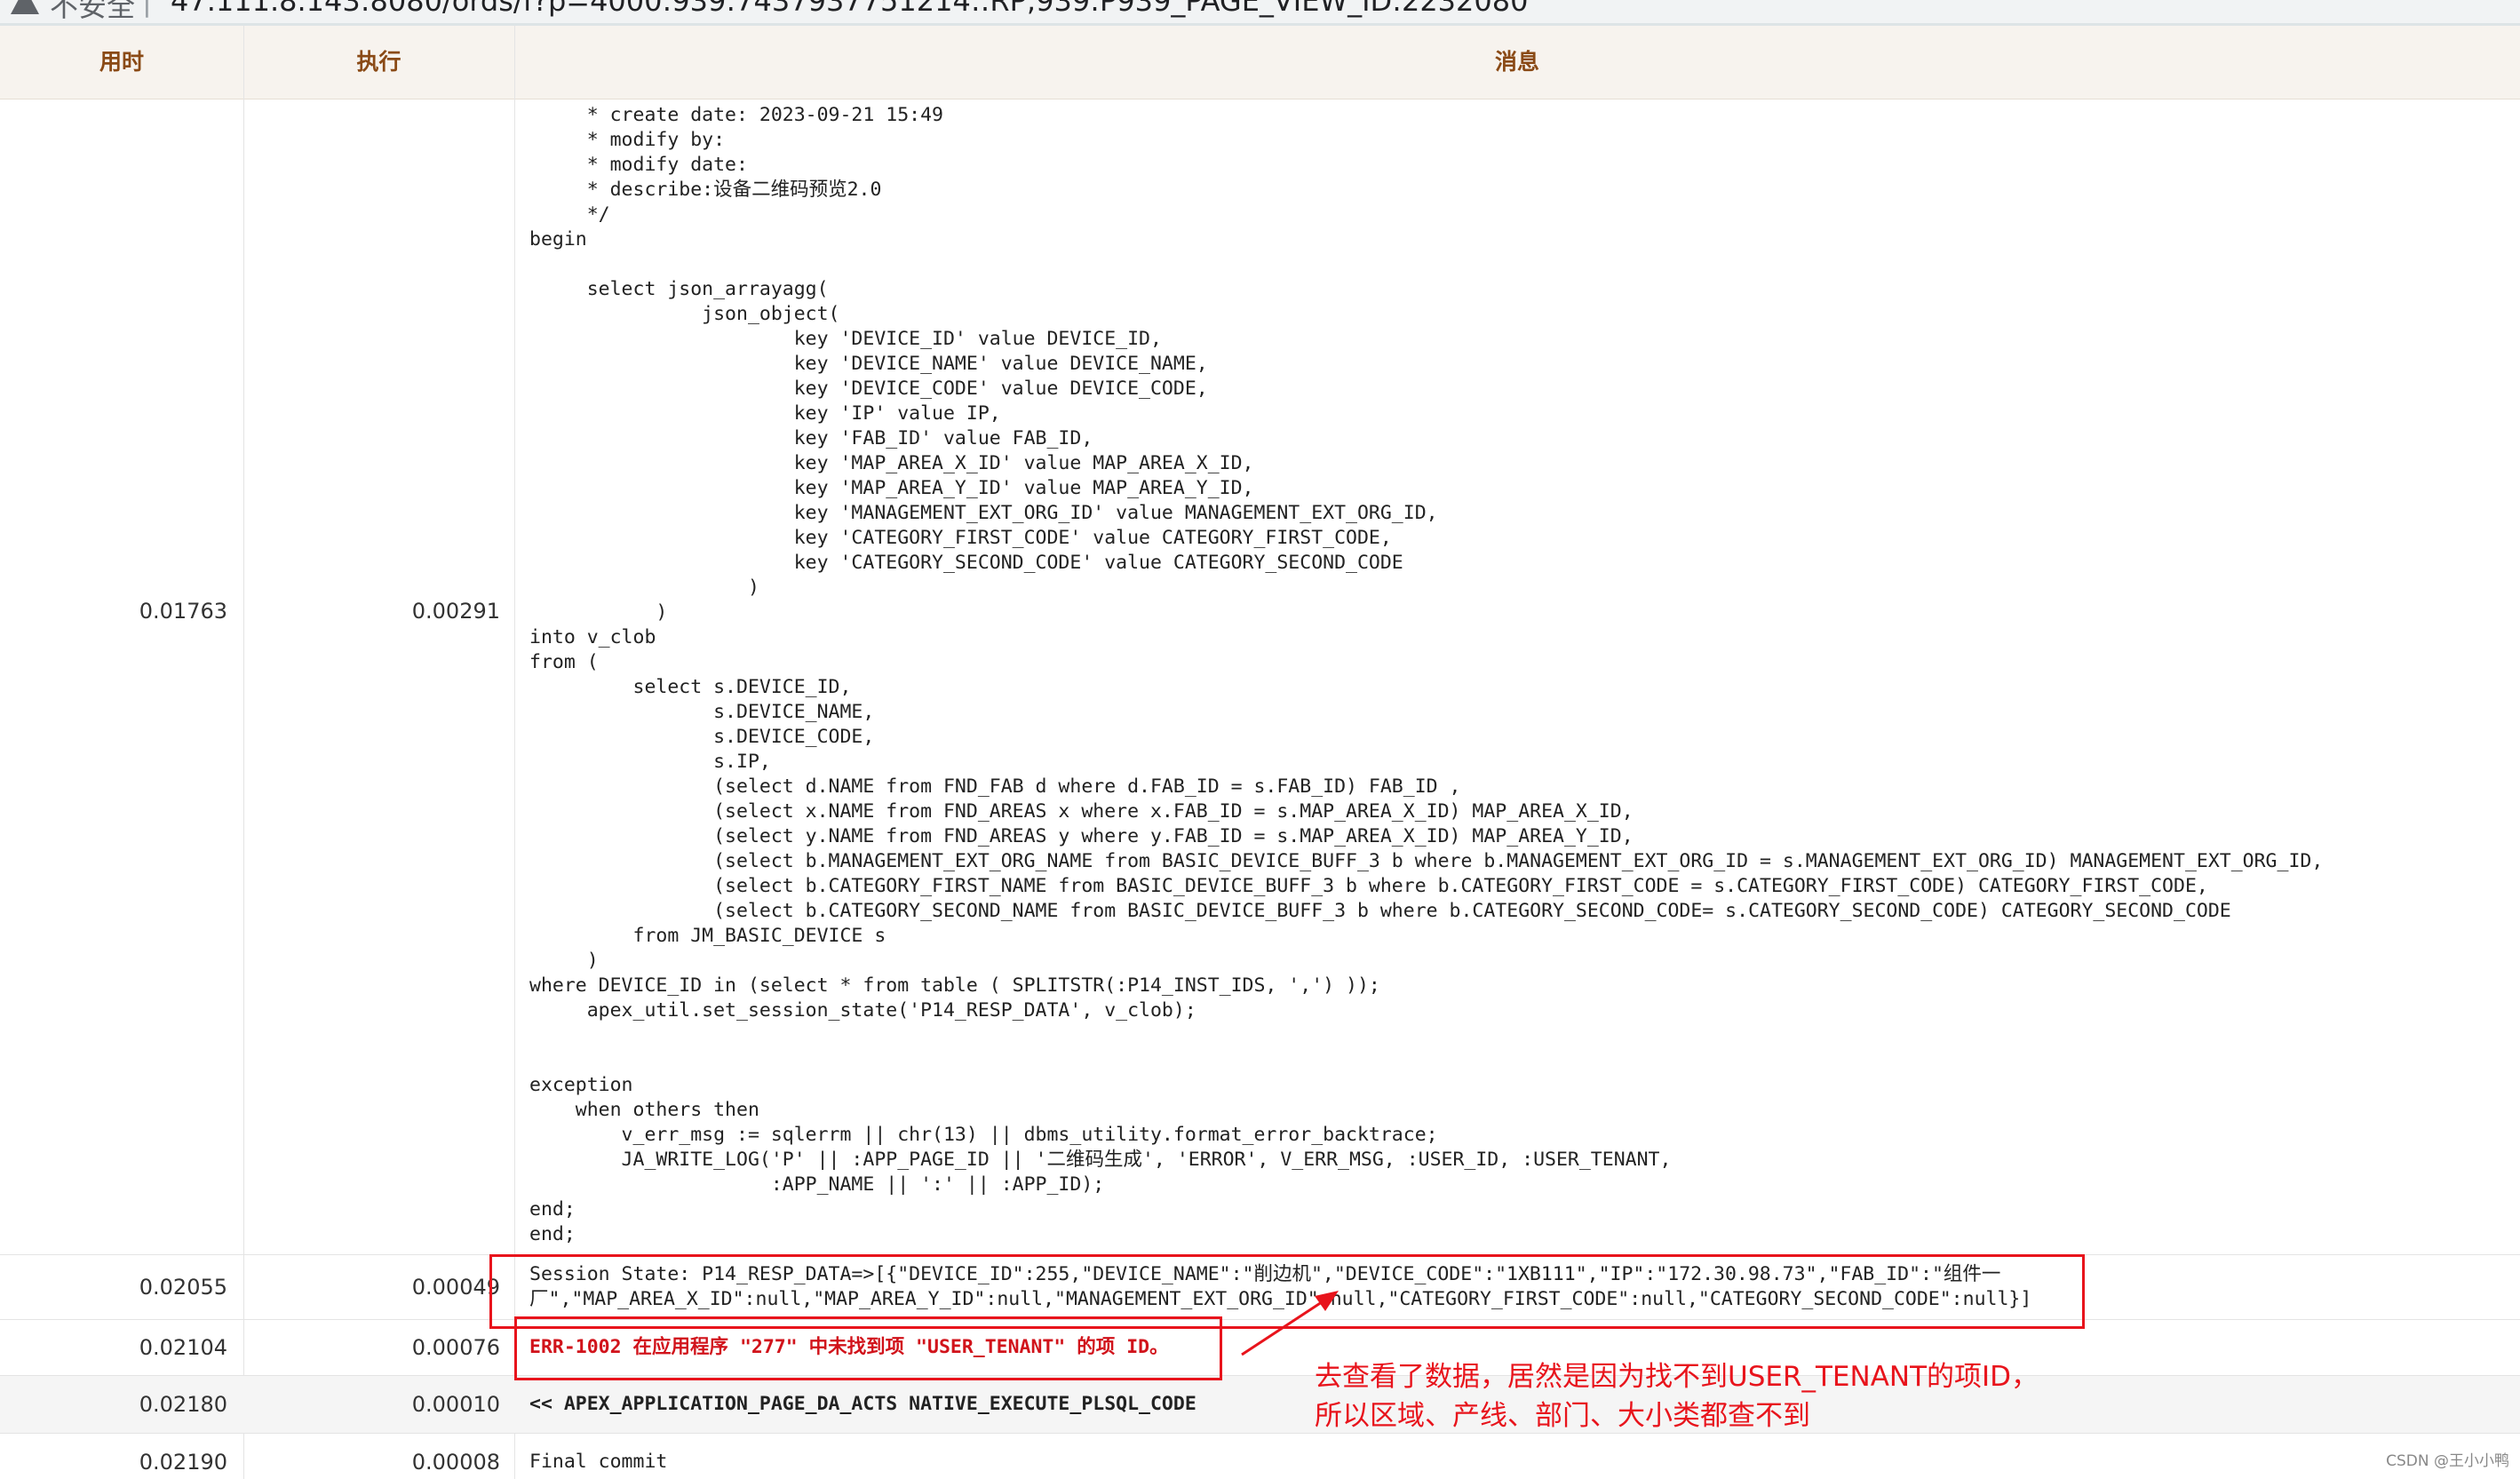 This screenshot has height=1479, width=2520. What do you see at coordinates (378, 63) in the screenshot?
I see `header-execution: 执行` at bounding box center [378, 63].